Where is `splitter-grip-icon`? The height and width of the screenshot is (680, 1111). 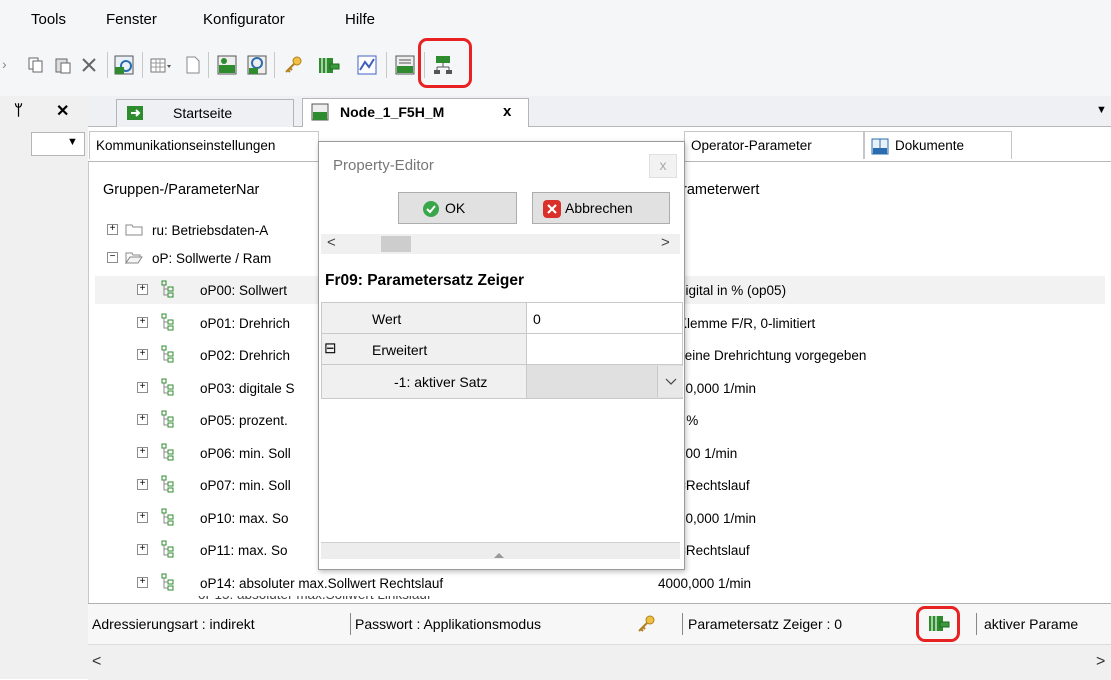 splitter-grip-icon is located at coordinates (499, 554).